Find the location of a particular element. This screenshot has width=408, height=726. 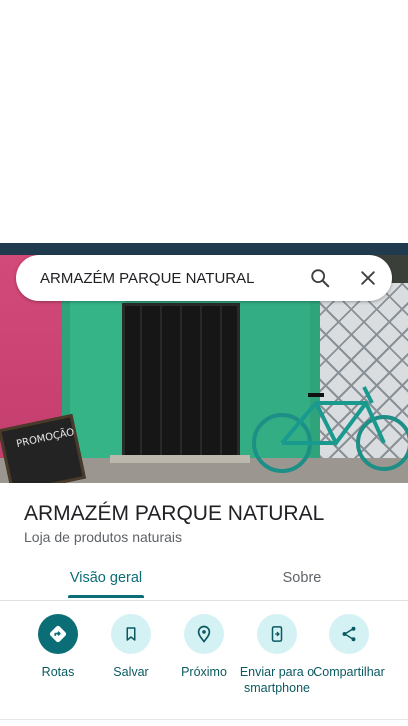

directions-button: Rotas is located at coordinates (58, 646).